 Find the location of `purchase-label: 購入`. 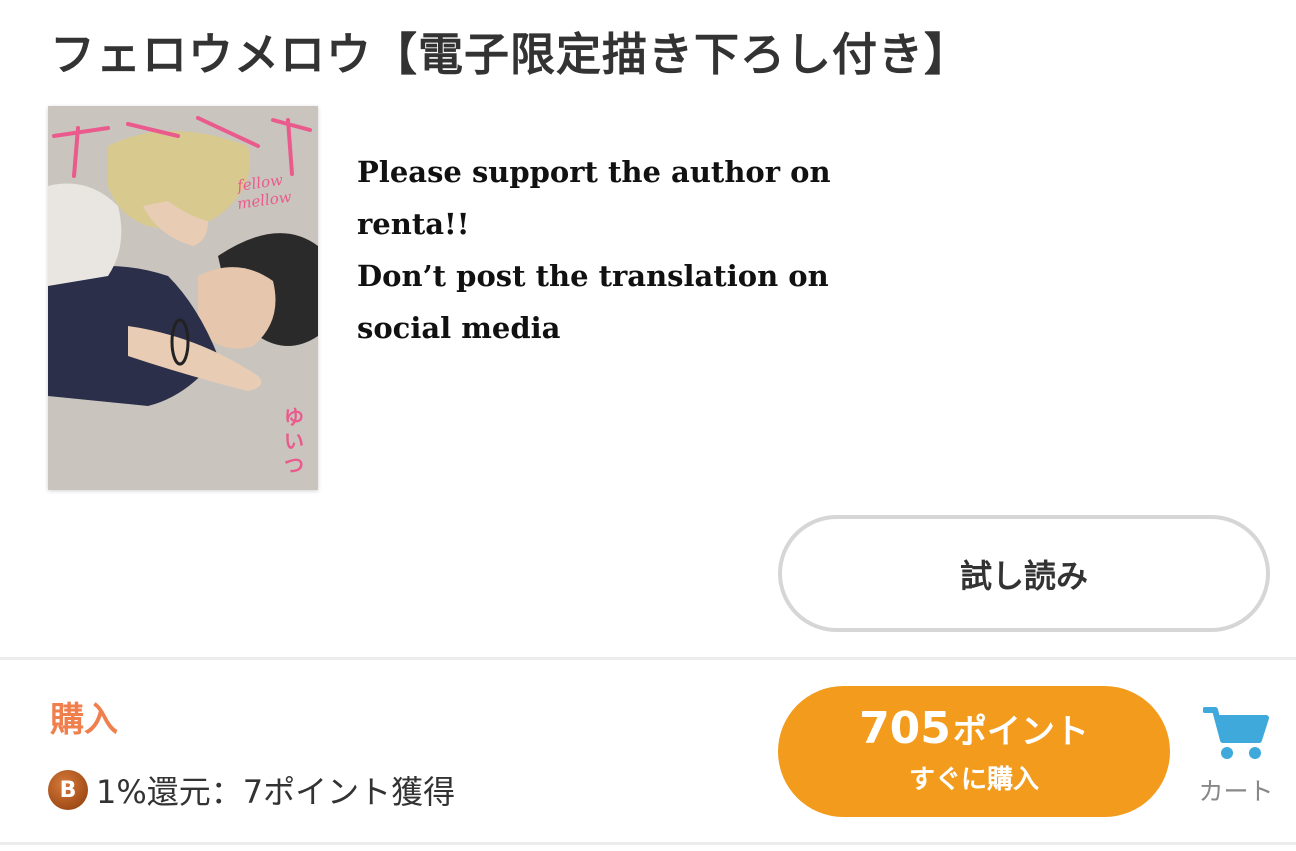

purchase-label: 購入 is located at coordinates (84, 720).